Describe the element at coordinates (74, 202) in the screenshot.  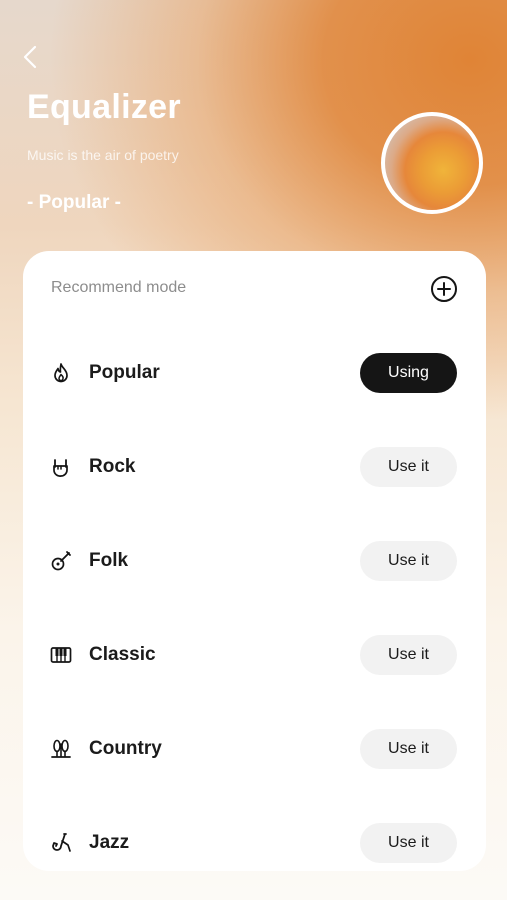
I see `current-mode-label: - Popular -` at that location.